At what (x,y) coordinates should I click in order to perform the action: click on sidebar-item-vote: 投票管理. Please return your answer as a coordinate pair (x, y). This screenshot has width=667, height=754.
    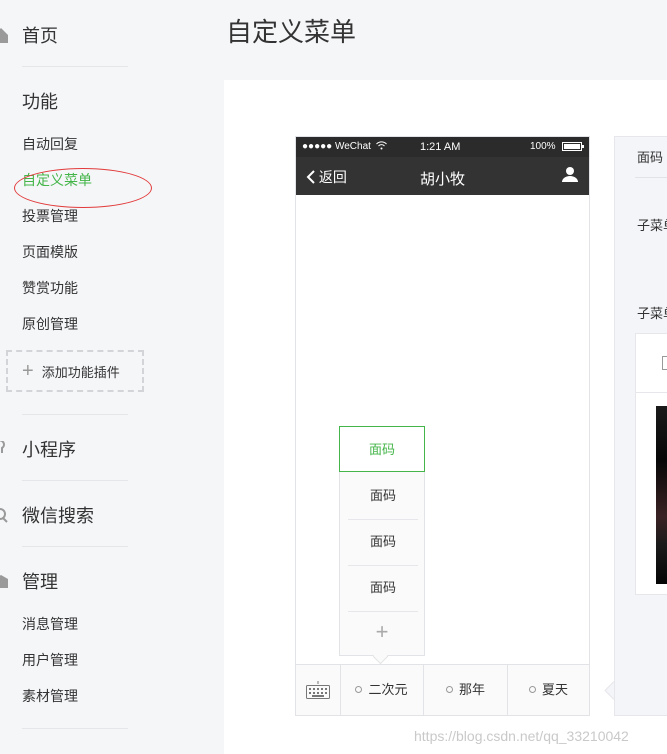
    Looking at the image, I should click on (50, 216).